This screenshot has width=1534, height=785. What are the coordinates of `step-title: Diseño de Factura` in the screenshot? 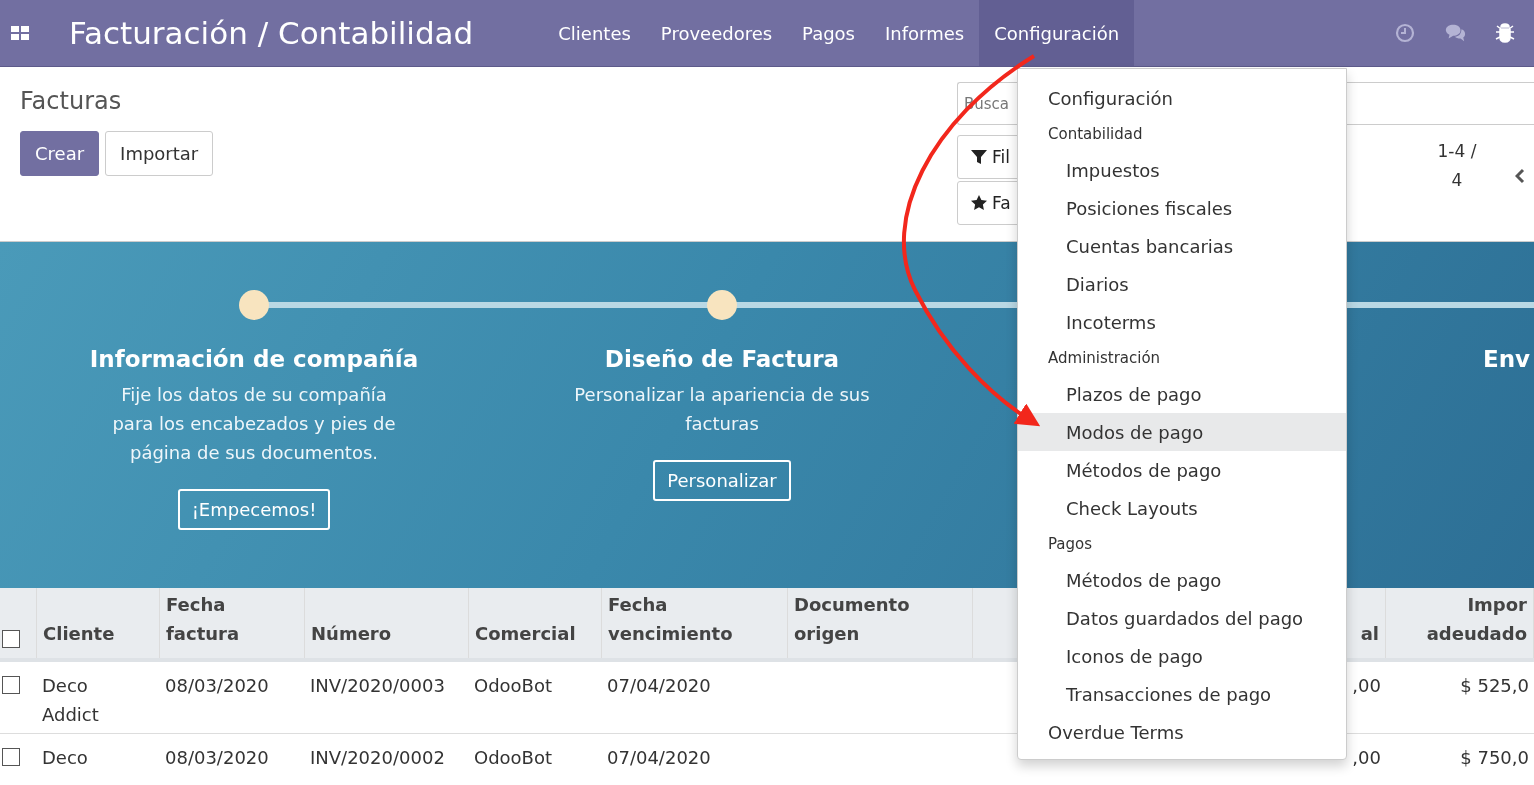 It's located at (722, 359).